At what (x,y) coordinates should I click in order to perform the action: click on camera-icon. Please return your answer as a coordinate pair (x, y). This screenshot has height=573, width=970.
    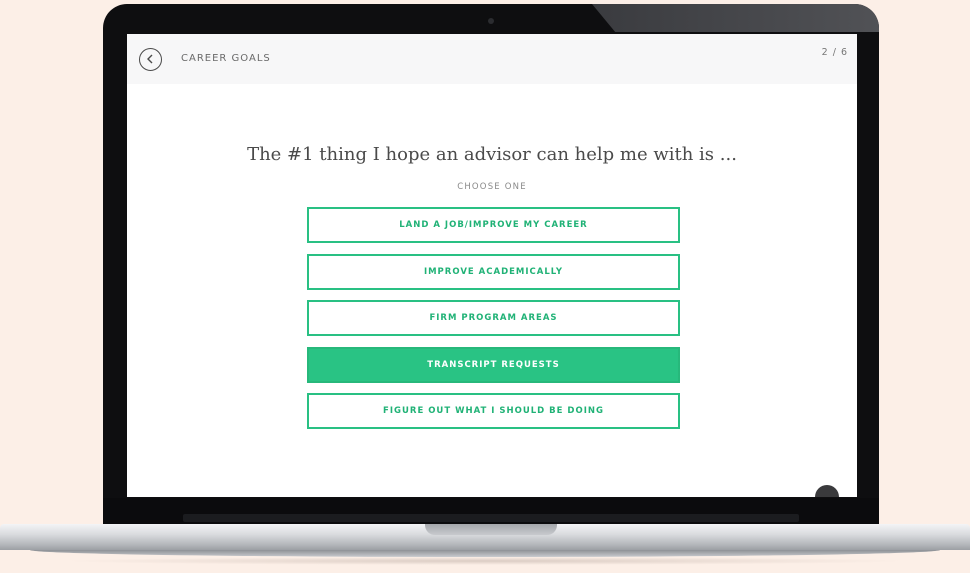
    Looking at the image, I should click on (491, 21).